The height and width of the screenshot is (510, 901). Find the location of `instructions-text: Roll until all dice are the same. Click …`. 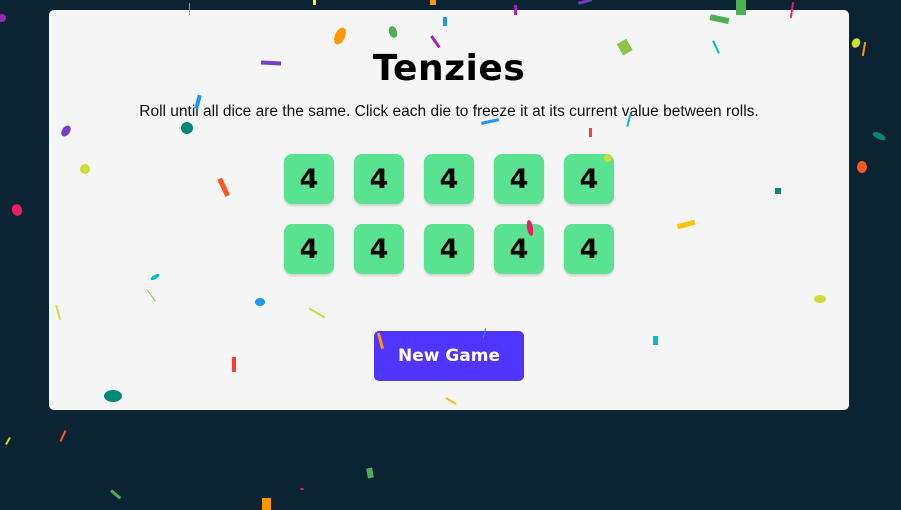

instructions-text: Roll until all dice are the same. Click … is located at coordinates (449, 111).